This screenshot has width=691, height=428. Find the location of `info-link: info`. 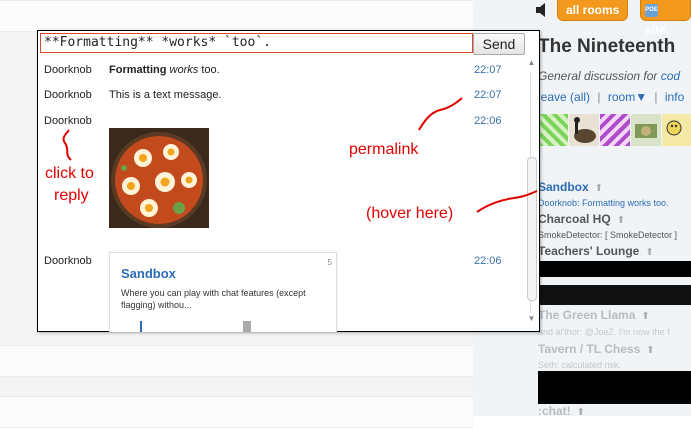

info-link: info is located at coordinates (674, 97).